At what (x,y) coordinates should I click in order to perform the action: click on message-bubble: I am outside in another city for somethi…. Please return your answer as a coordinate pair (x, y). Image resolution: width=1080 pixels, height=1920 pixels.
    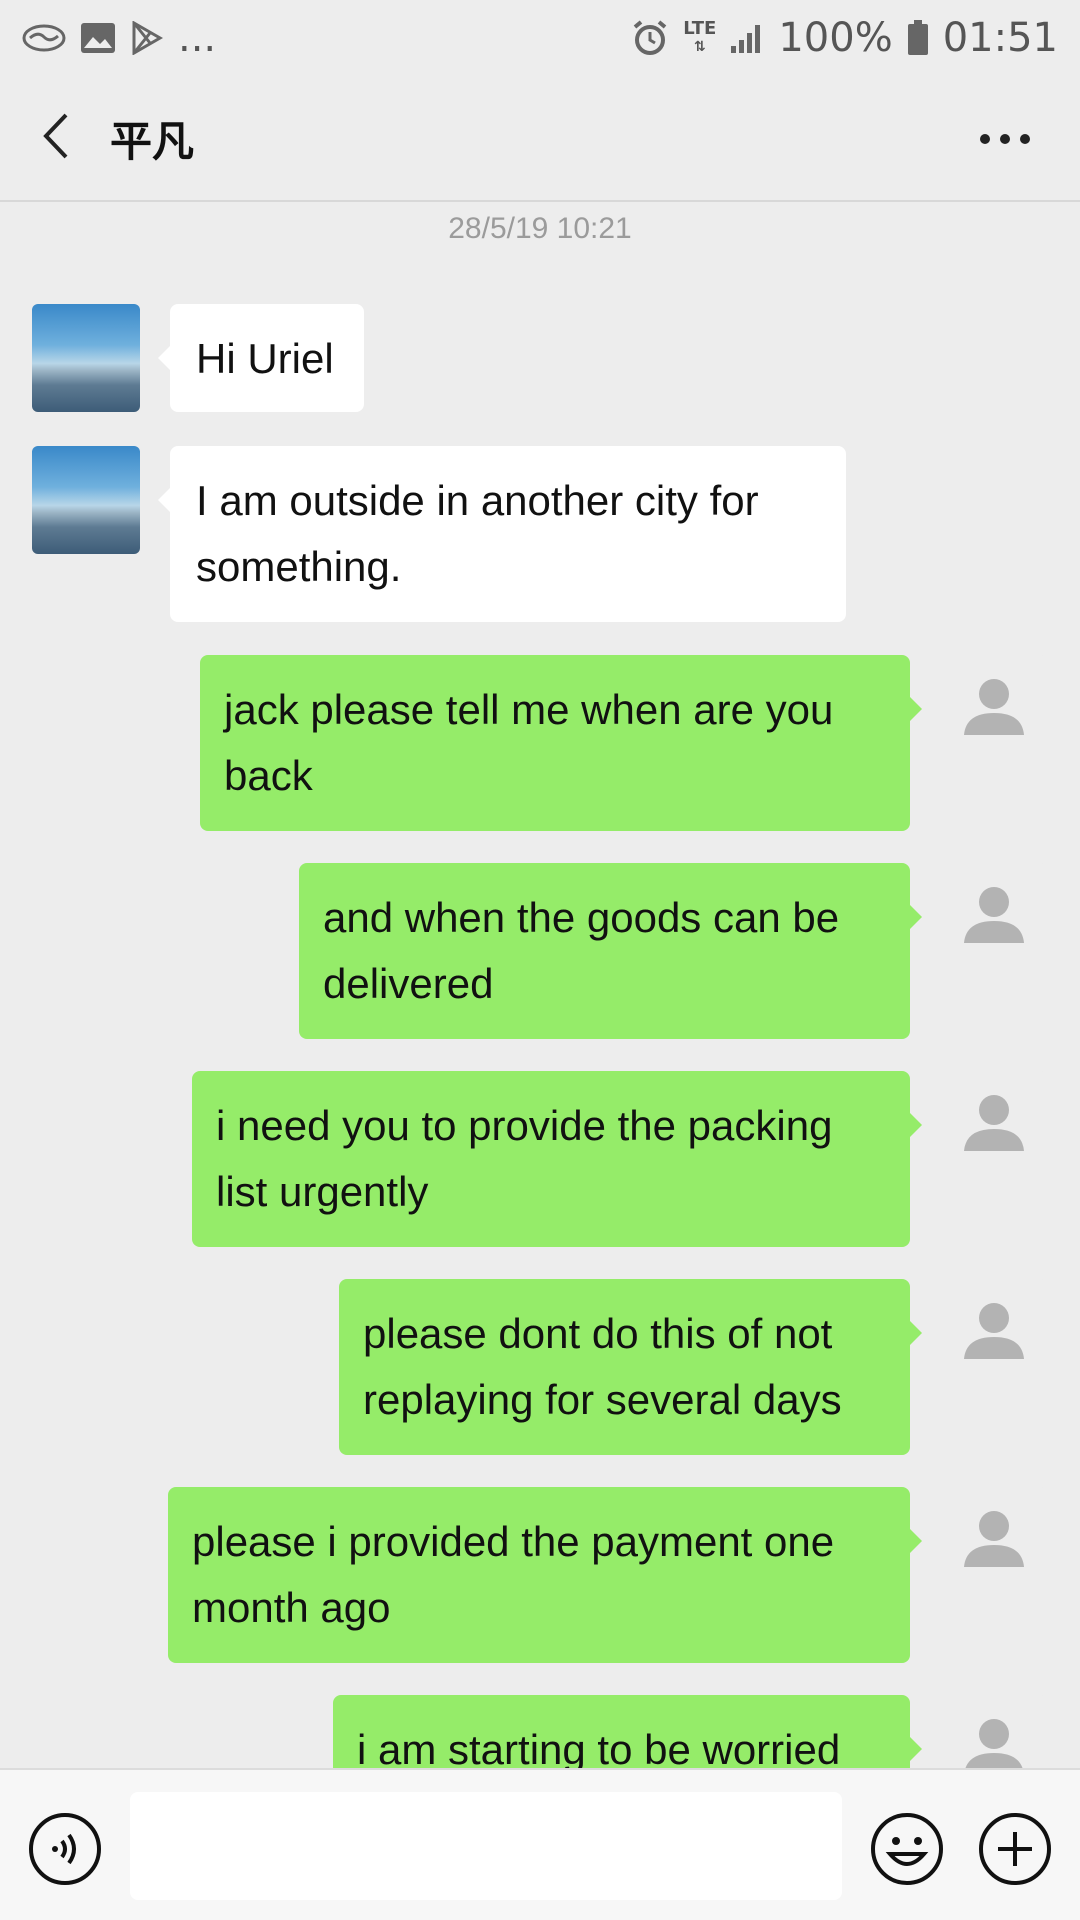
    Looking at the image, I should click on (502, 534).